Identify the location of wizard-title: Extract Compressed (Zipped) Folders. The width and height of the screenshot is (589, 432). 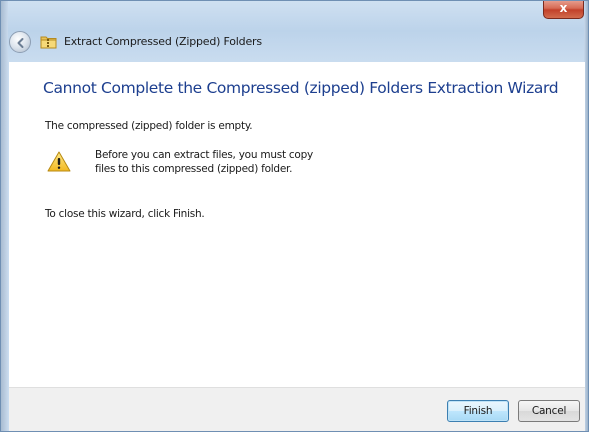
(163, 41).